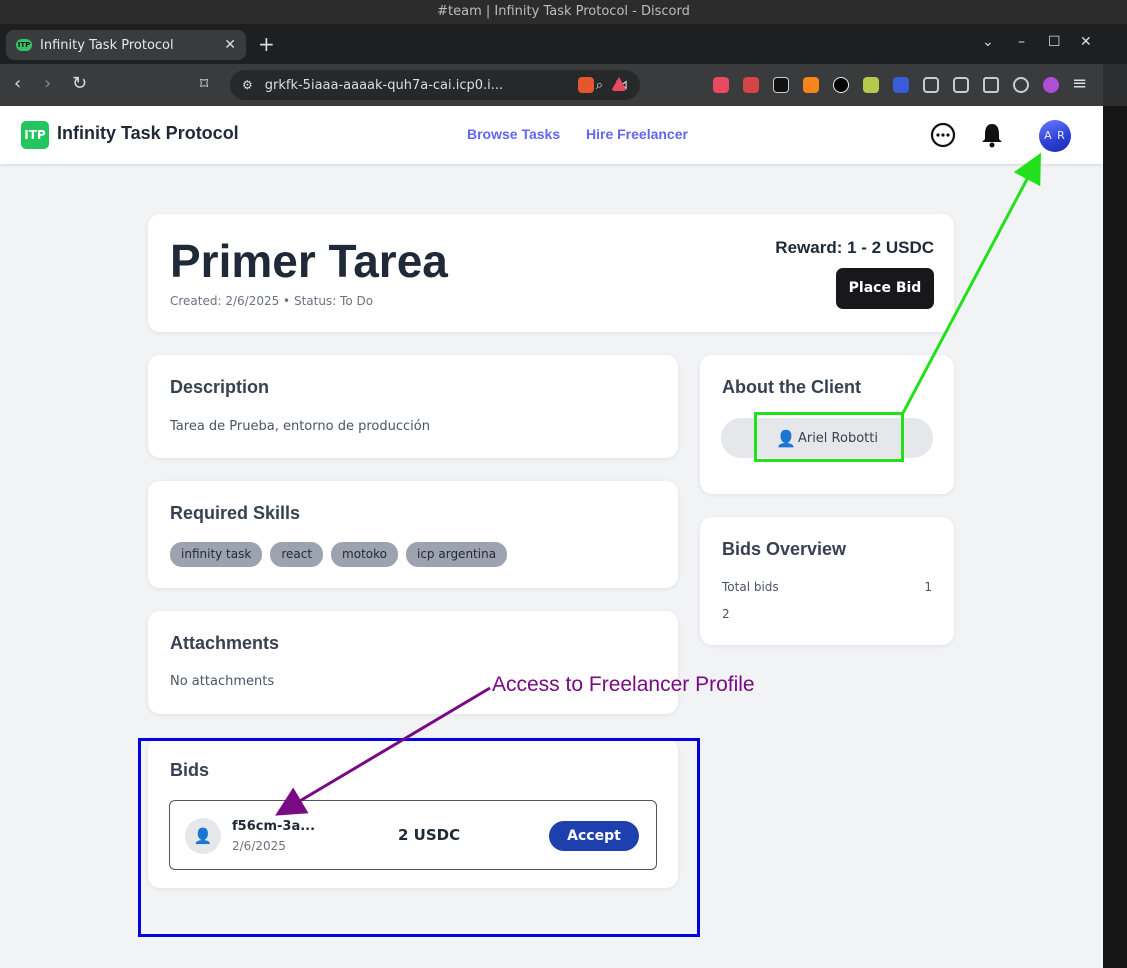 The height and width of the screenshot is (968, 1127). What do you see at coordinates (1051, 85) in the screenshot?
I see `profile-icon` at bounding box center [1051, 85].